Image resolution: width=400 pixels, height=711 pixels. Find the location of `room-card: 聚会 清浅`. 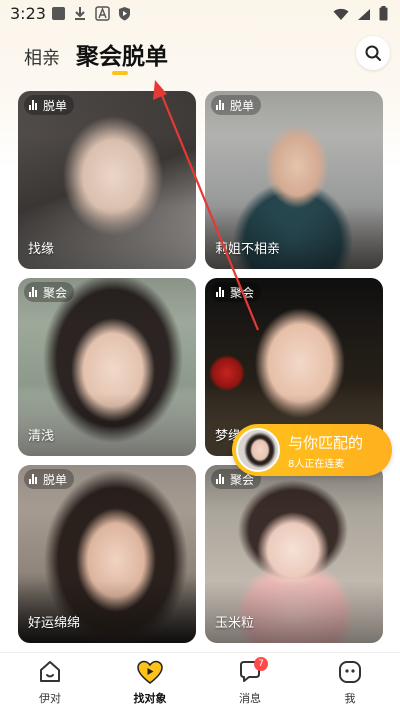

room-card: 聚会 清浅 is located at coordinates (107, 367).